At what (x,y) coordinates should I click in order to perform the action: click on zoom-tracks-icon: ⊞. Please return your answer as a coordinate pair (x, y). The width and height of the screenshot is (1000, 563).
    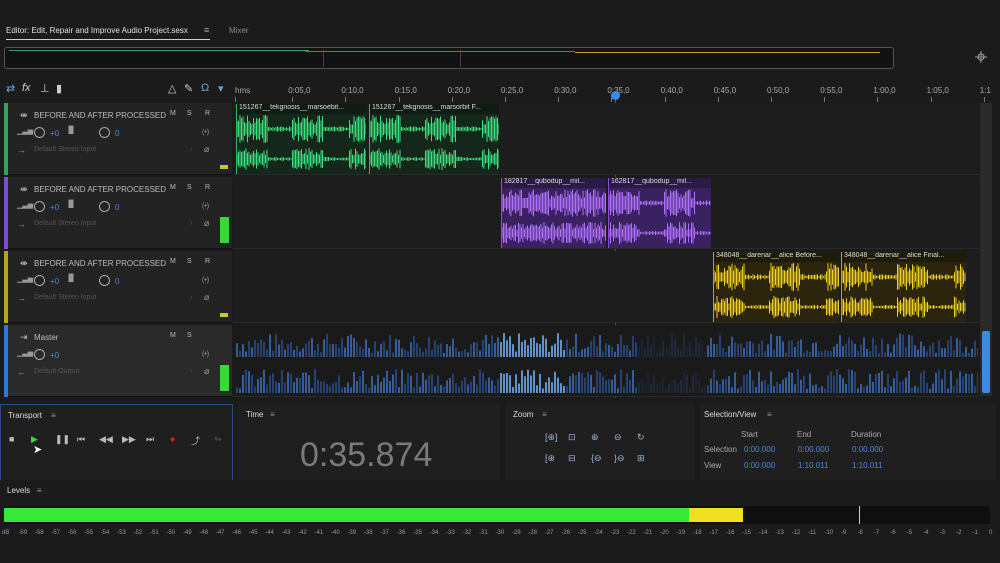
    Looking at the image, I should click on (641, 458).